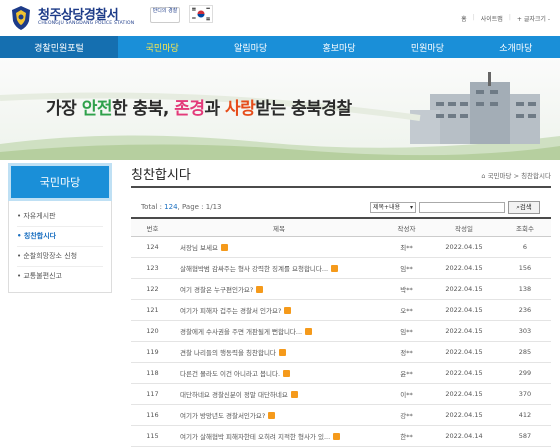 The height and width of the screenshot is (447, 560). What do you see at coordinates (341, 228) in the screenshot?
I see `table-header: 번호 제목 작성자 작성일 조회수` at bounding box center [341, 228].